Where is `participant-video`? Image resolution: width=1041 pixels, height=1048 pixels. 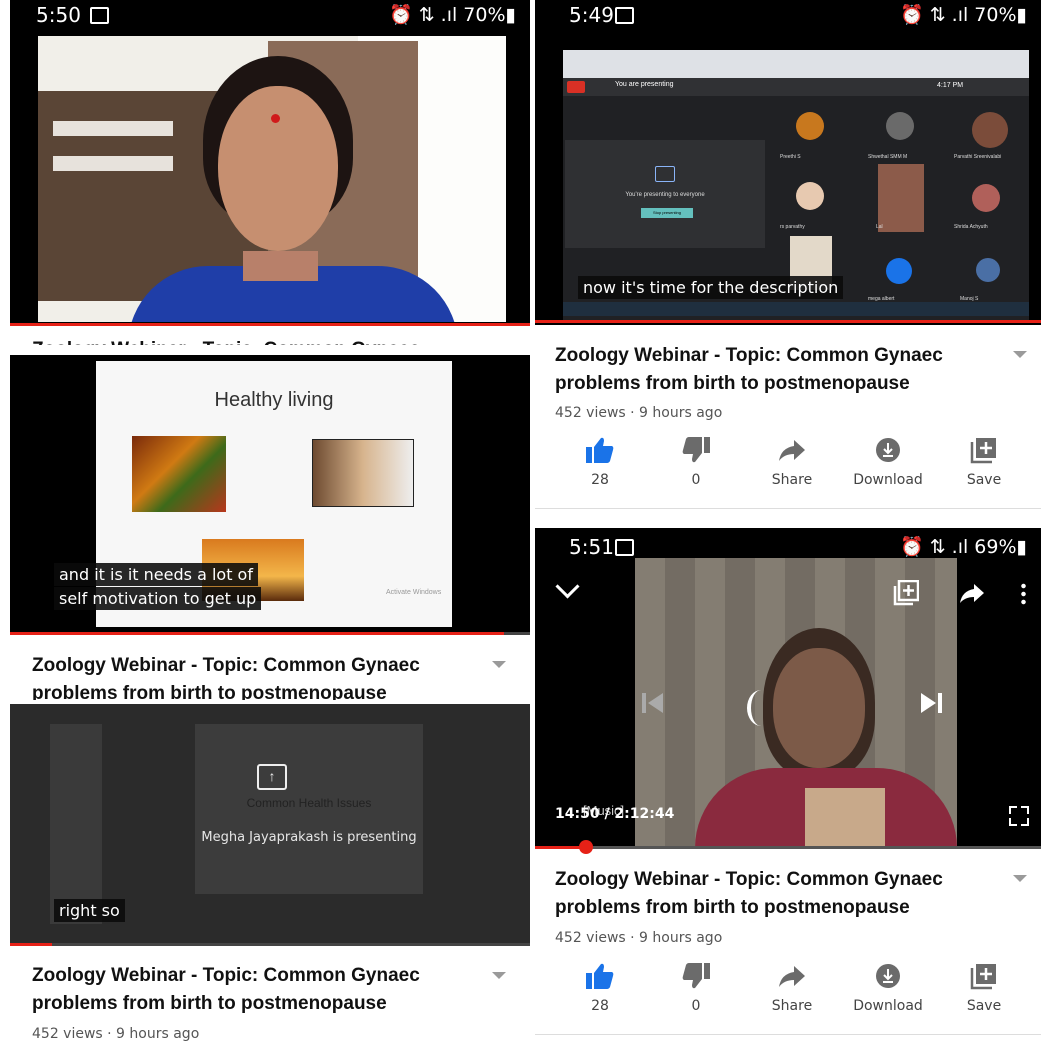
participant-video is located at coordinates (901, 198).